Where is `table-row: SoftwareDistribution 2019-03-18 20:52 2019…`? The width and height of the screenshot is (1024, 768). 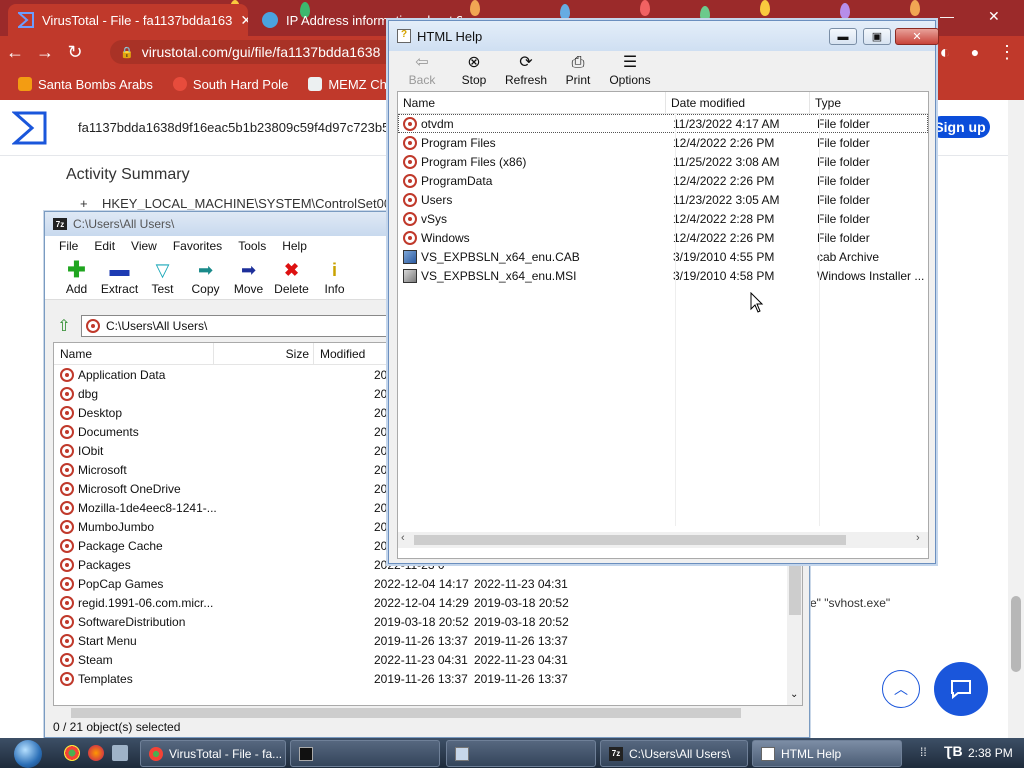
table-row: SoftwareDistribution 2019-03-18 20:52 2019… is located at coordinates (428, 621).